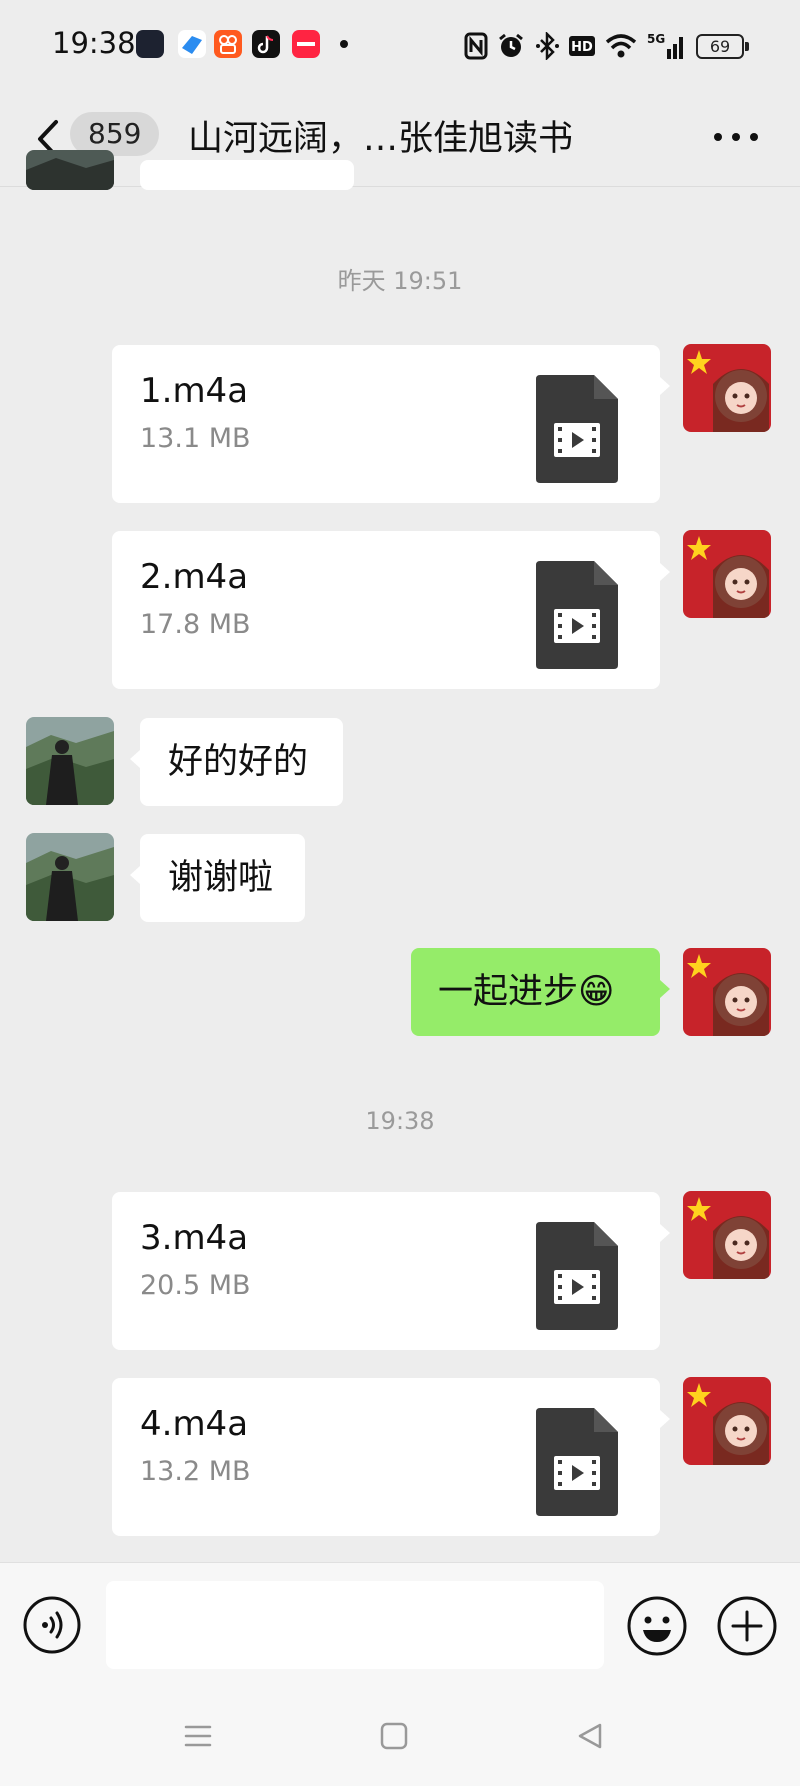  Describe the element at coordinates (391, 610) in the screenshot. I see `file-message: 2.m4a 17.8 MB` at that location.